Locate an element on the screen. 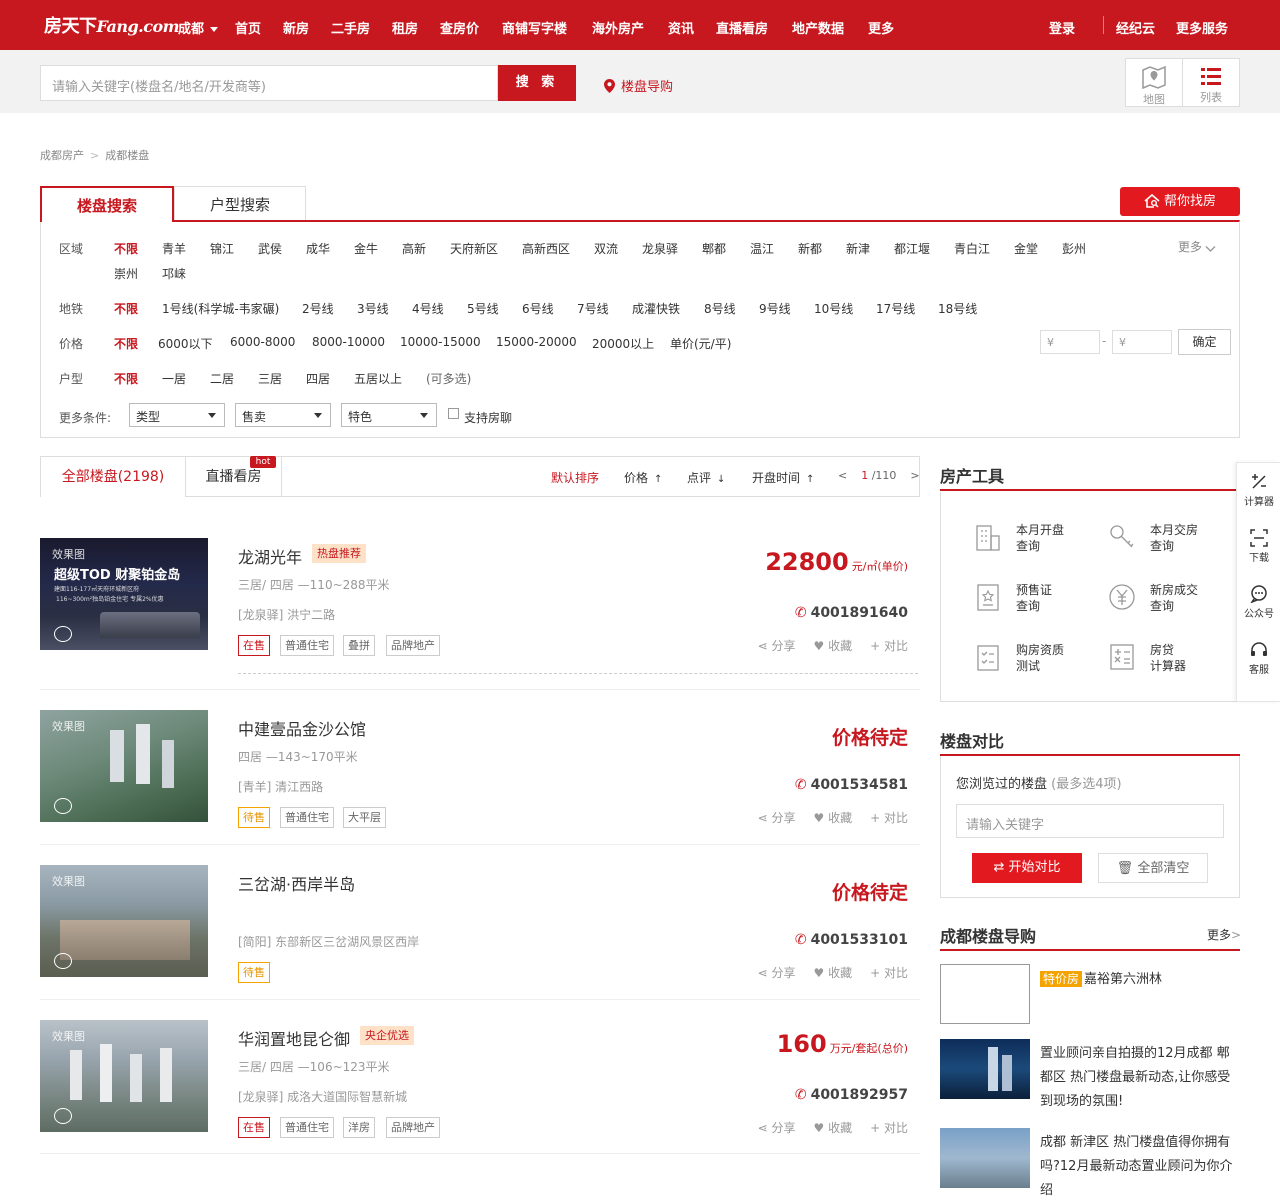 The image size is (1280, 1203). listing-layout: 四居 —143~170平米 is located at coordinates (298, 756).